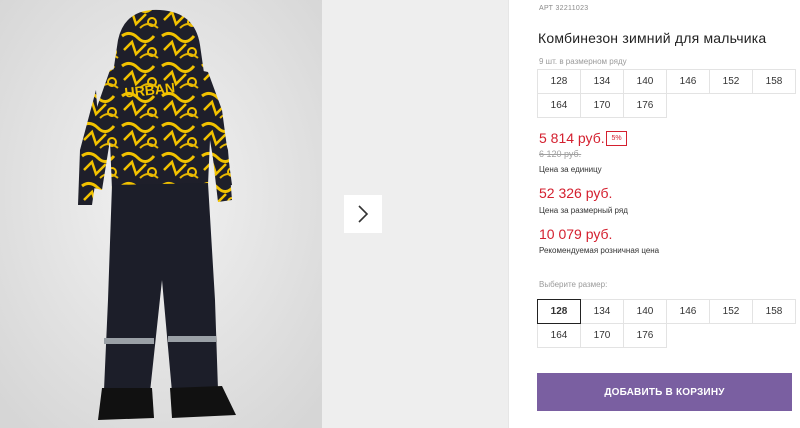 Image resolution: width=800 pixels, height=428 pixels. I want to click on size-selector: 128 134 140 146 152 158 164 170 176, so click(666, 323).